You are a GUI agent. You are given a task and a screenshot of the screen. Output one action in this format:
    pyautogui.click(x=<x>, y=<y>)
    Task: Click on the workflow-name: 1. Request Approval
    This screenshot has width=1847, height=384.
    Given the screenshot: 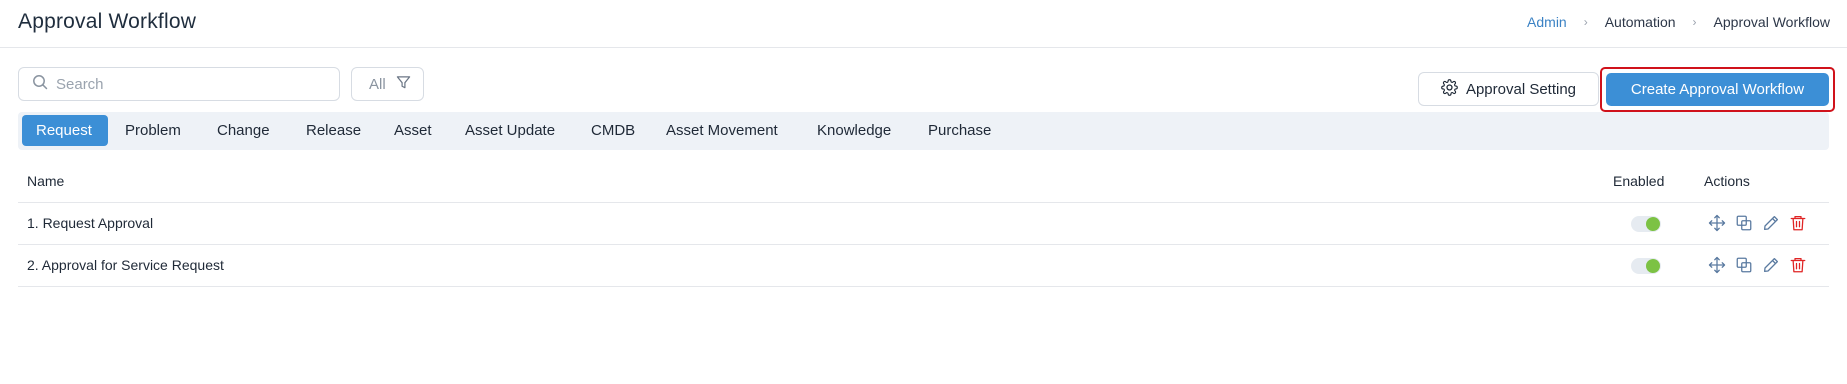 What is the action you would take?
    pyautogui.click(x=90, y=223)
    